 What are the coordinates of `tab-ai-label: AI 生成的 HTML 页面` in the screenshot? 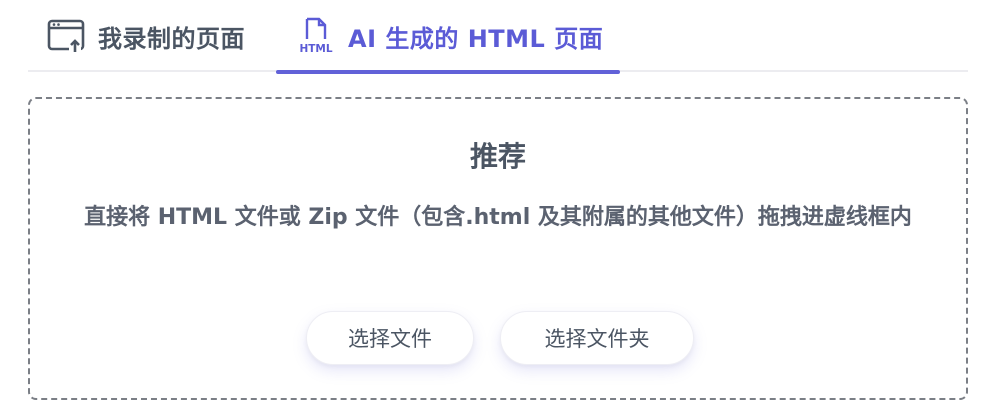 It's located at (476, 38).